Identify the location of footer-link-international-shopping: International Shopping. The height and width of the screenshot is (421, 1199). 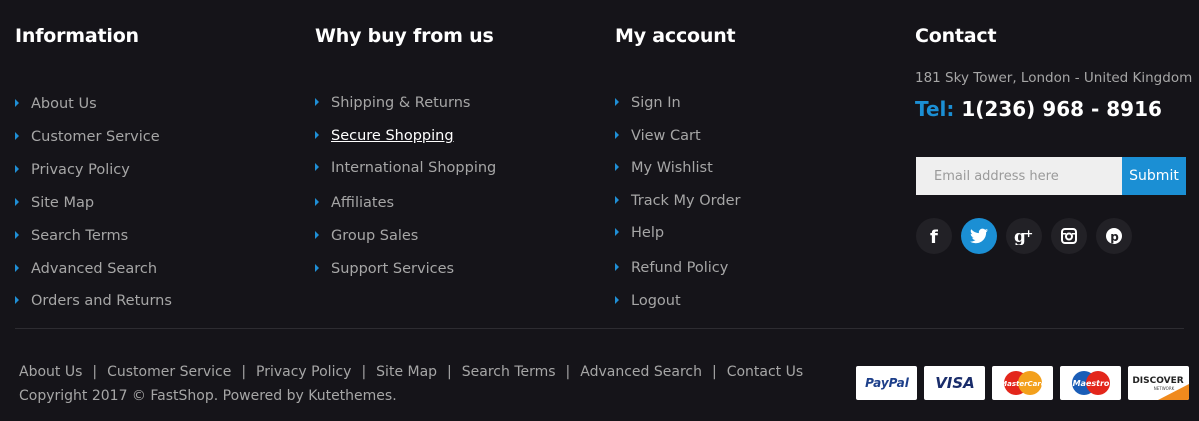
(405, 168).